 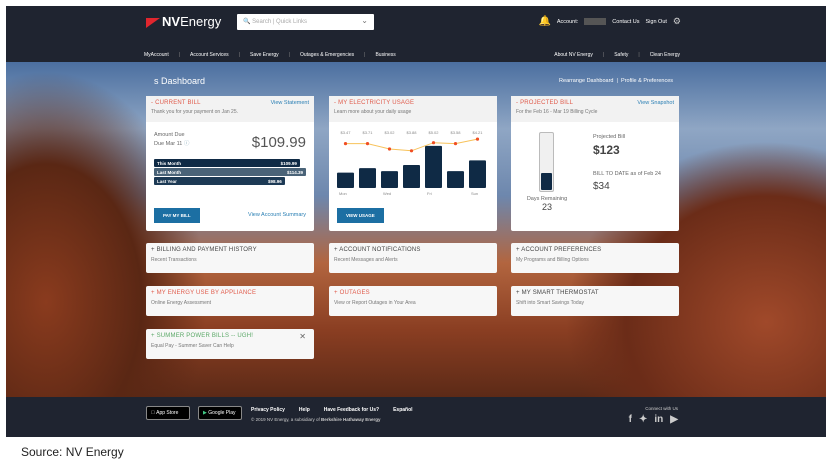 What do you see at coordinates (352, 293) in the screenshot?
I see `tile-title: + OUTAGES` at bounding box center [352, 293].